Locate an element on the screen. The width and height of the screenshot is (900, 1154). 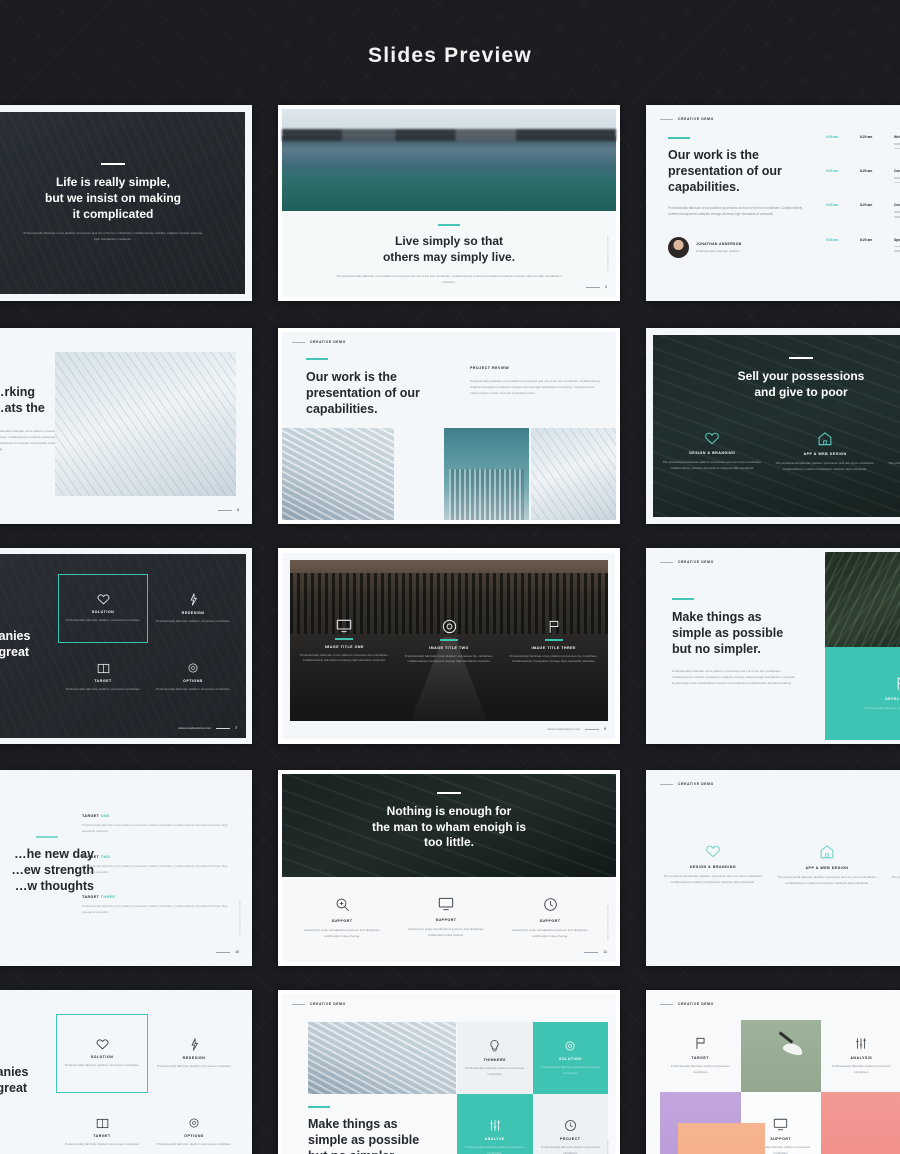
architecture-photo is located at coordinates (145, 424).